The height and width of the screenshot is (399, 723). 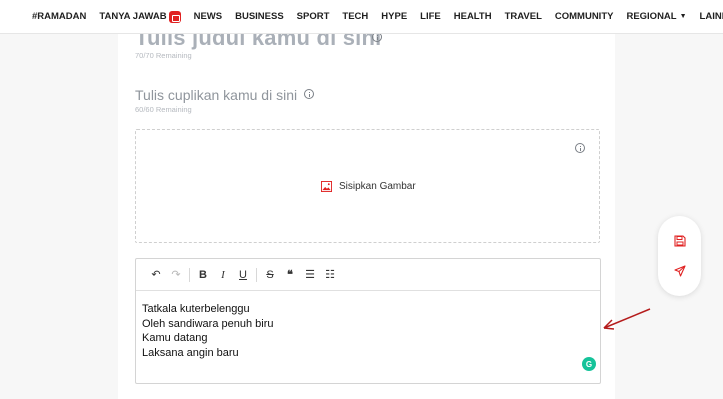 I want to click on nav-item-ramadan: #RAMADAN, so click(x=59, y=16).